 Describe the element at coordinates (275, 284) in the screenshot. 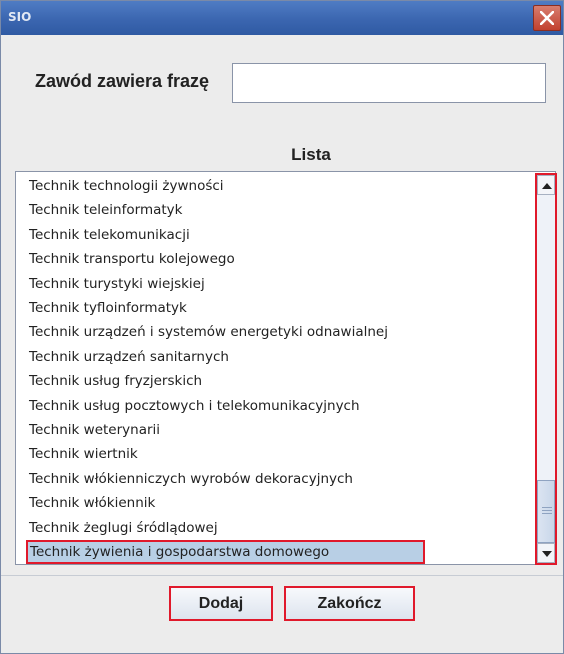

I see `list-item: Technik turystyki wiejskiej` at that location.